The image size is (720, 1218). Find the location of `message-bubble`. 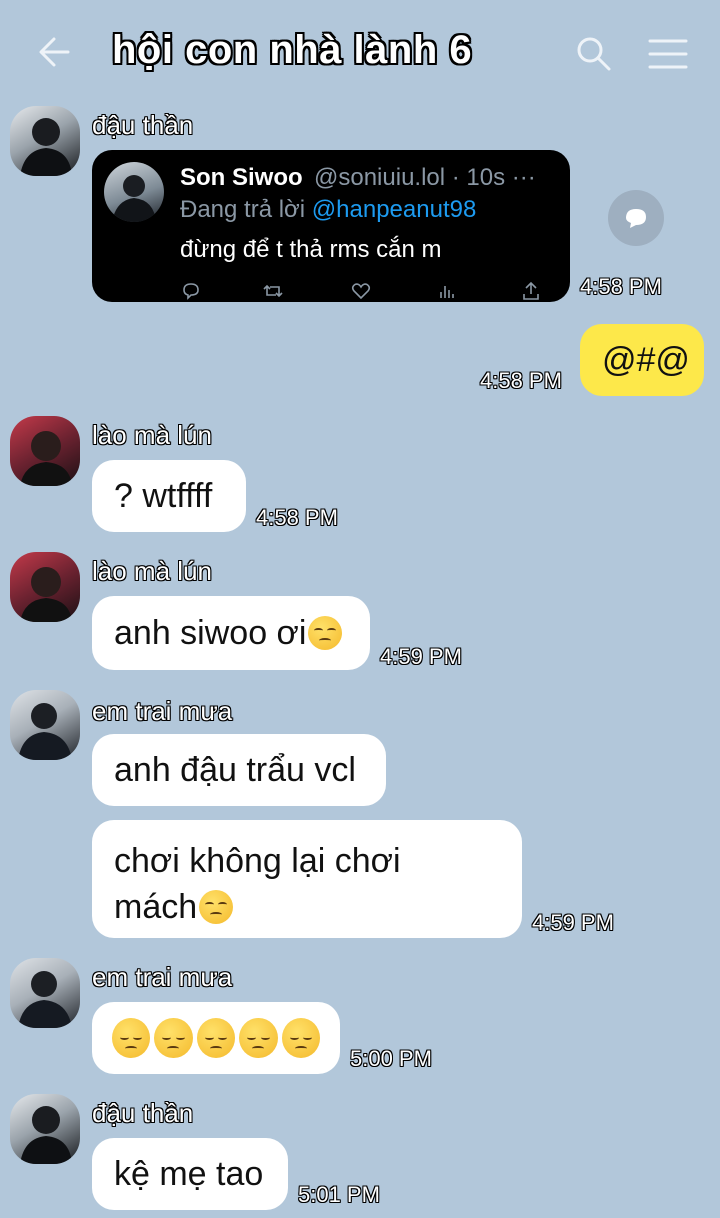

message-bubble is located at coordinates (216, 1038).